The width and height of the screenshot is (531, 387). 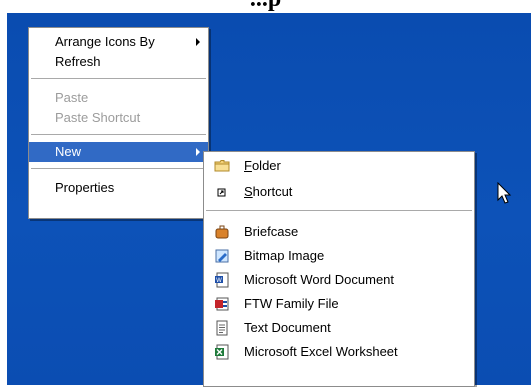 What do you see at coordinates (118, 152) in the screenshot?
I see `menu-item-new: New` at bounding box center [118, 152].